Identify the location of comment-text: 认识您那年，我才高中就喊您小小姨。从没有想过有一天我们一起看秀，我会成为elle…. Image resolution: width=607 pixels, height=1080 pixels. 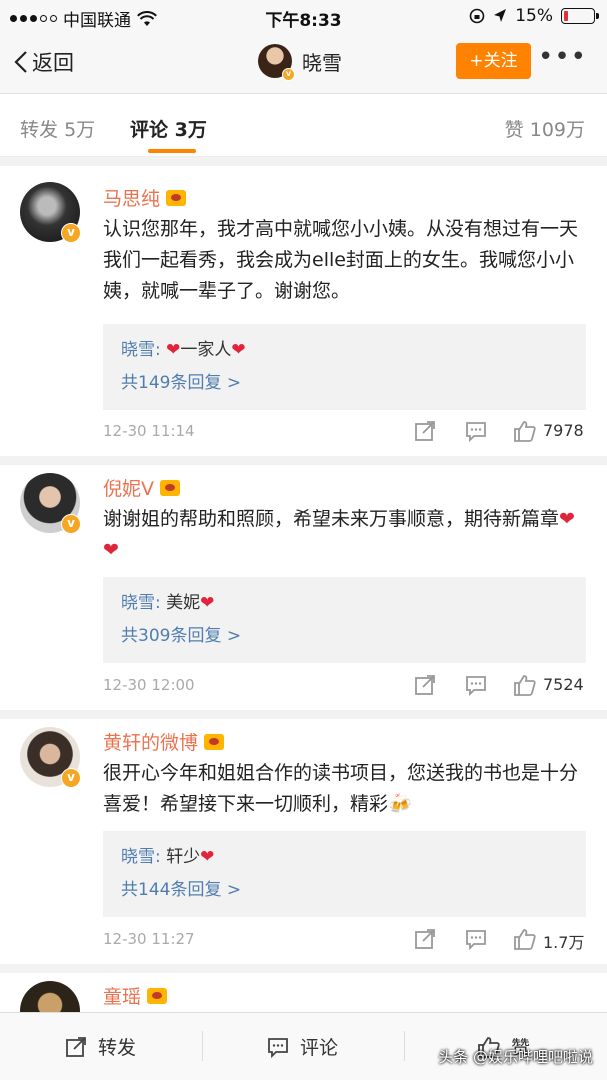
(341, 260).